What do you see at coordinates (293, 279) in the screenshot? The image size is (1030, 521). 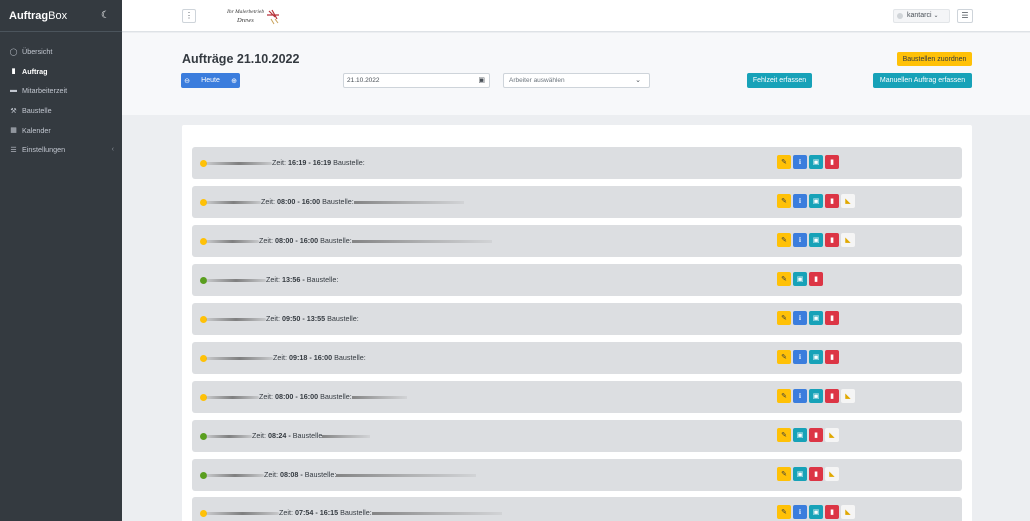 I see `order-time: 13:56 -` at bounding box center [293, 279].